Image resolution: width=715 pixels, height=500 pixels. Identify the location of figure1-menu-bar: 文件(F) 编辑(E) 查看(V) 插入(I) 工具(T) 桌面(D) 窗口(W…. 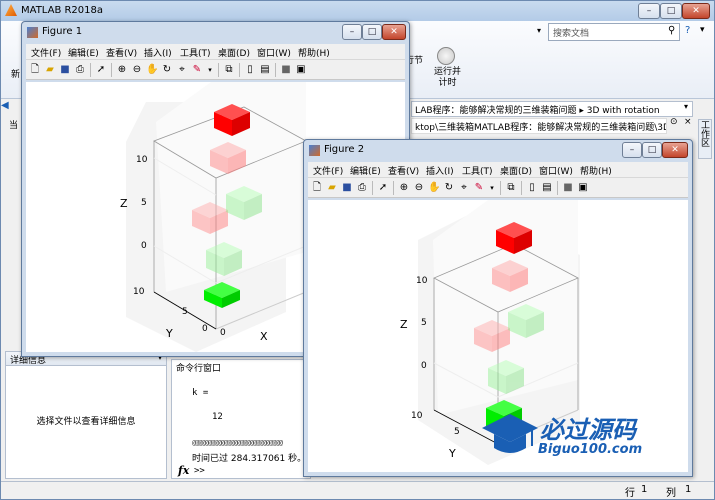
(215, 52).